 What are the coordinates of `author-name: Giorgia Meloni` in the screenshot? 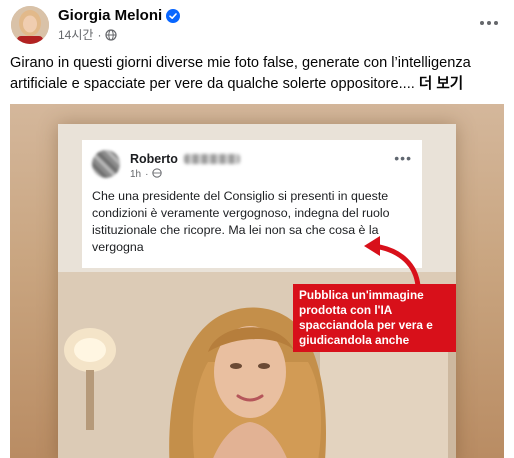 It's located at (110, 15).